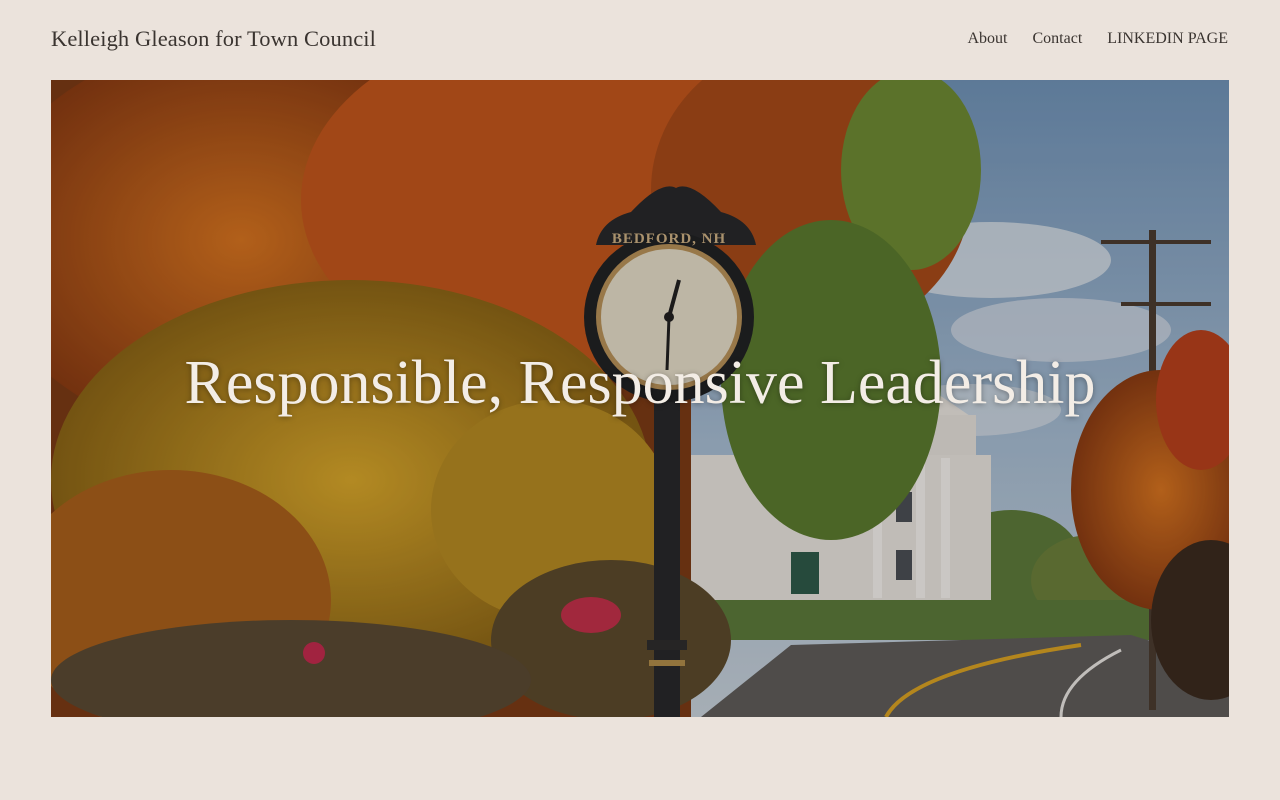  Describe the element at coordinates (988, 39) in the screenshot. I see `nav-link-about: About` at that location.